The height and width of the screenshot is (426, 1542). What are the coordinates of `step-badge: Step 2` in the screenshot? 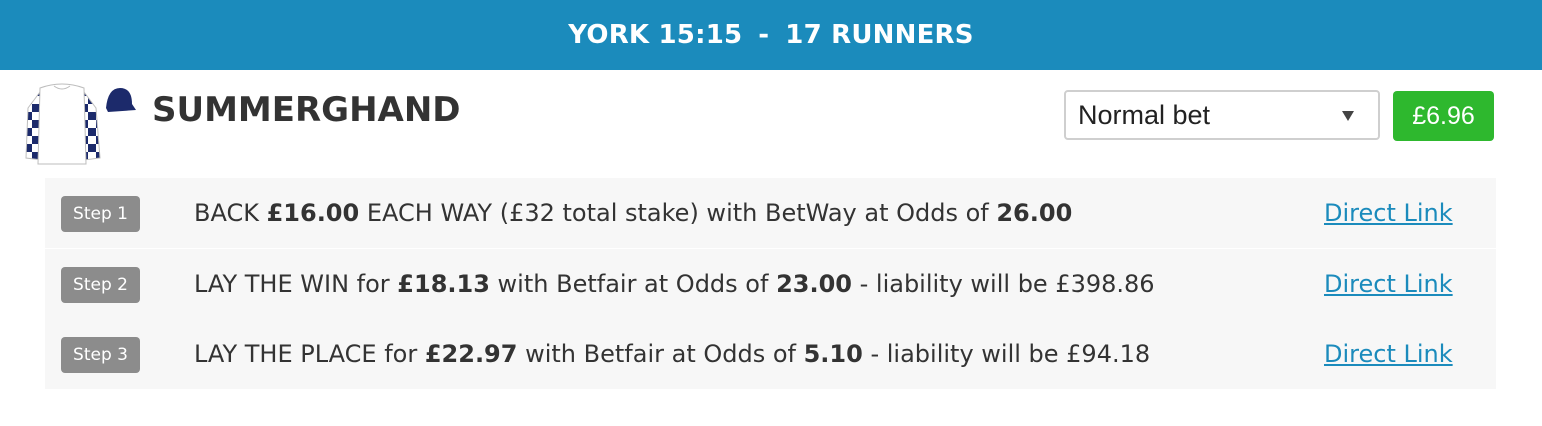 It's located at (100, 285).